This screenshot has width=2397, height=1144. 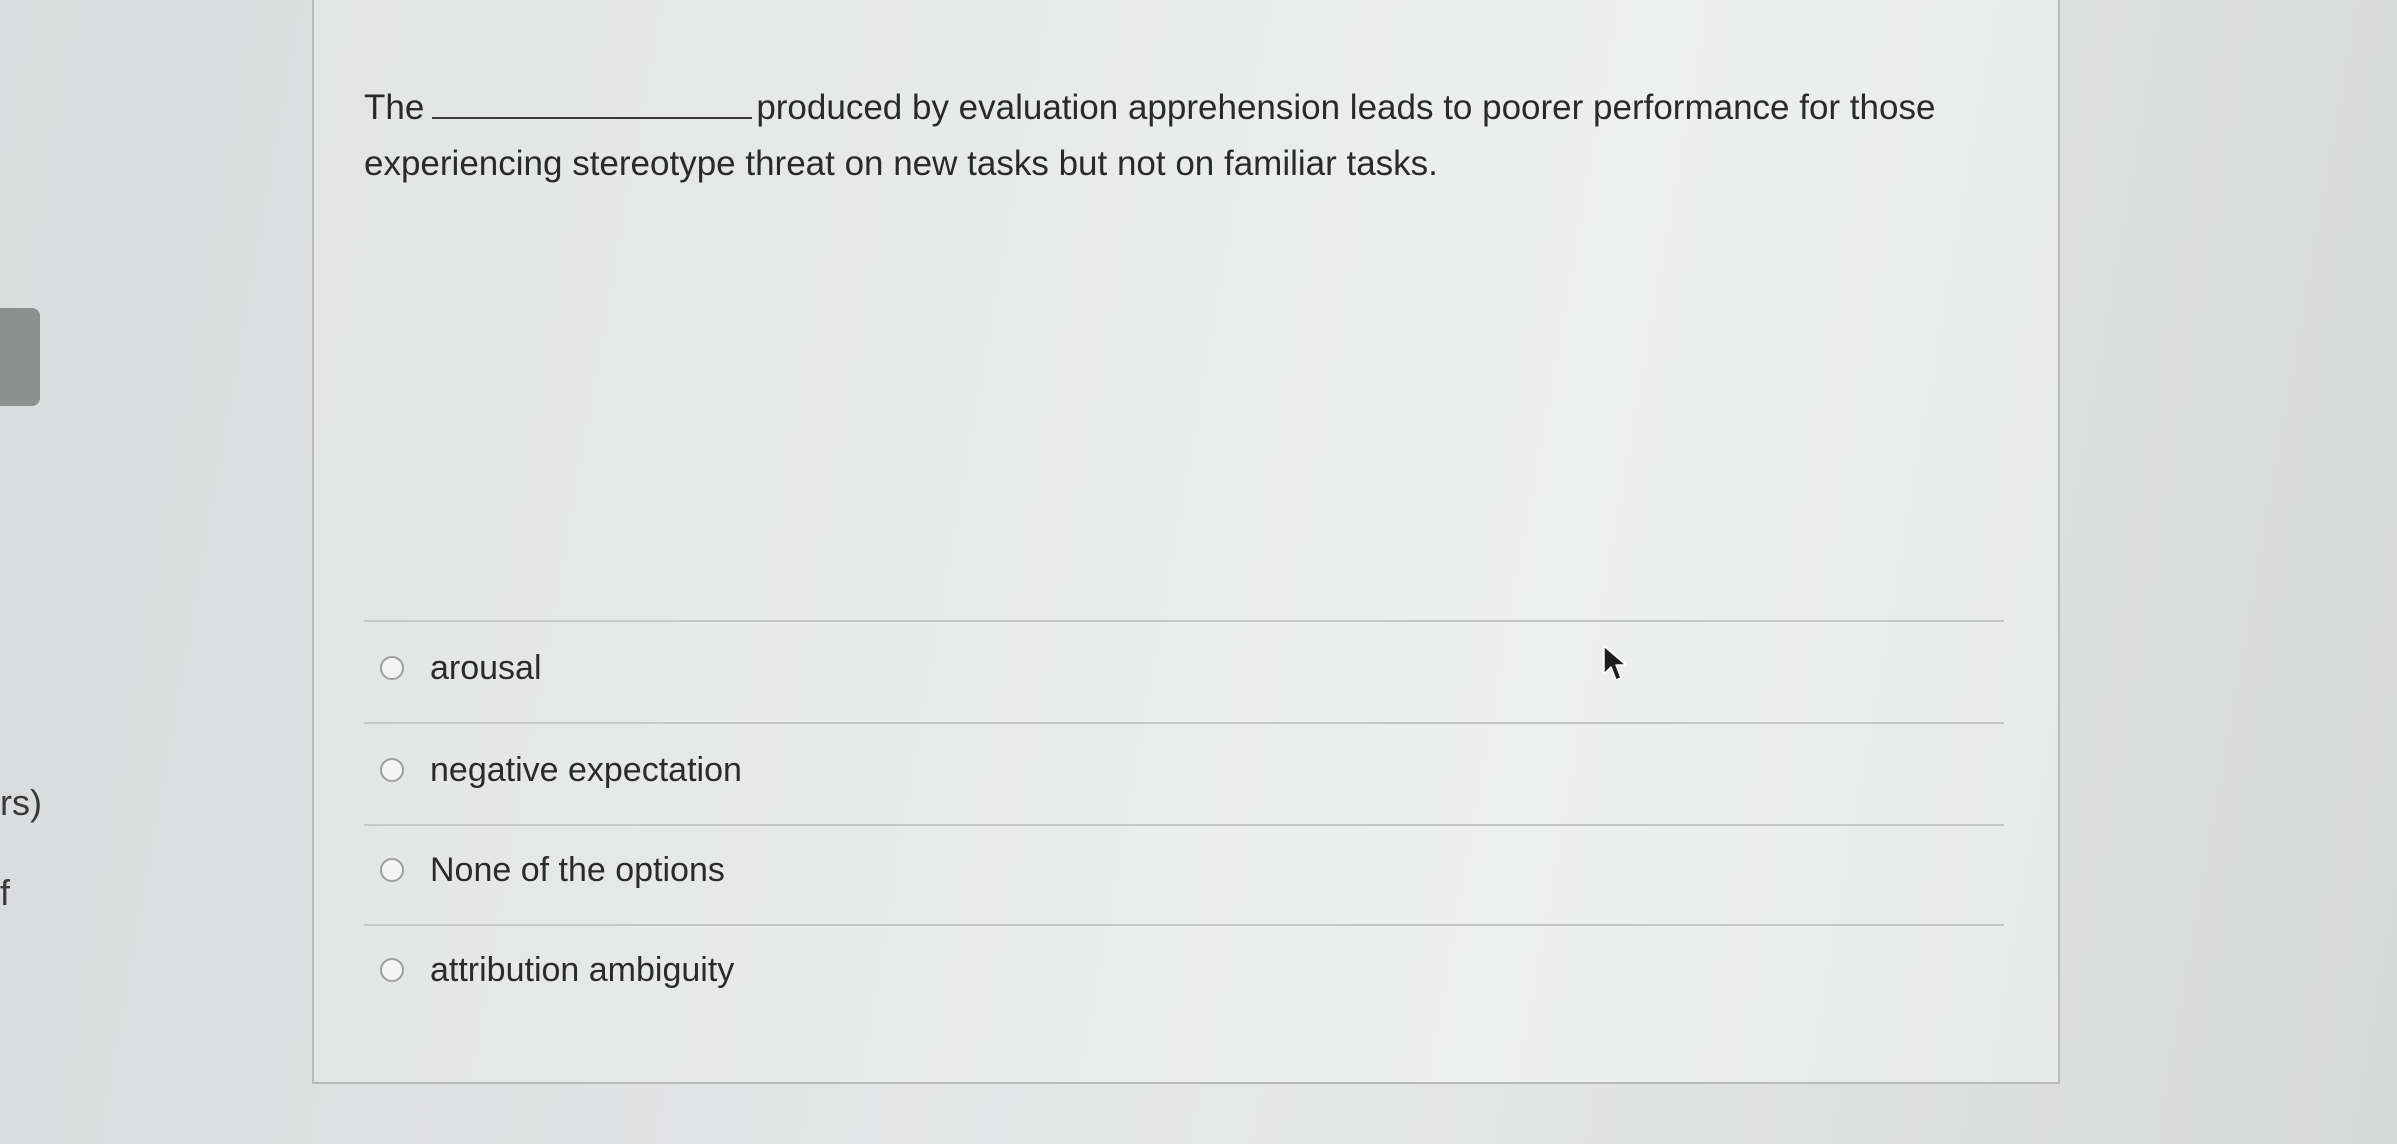 What do you see at coordinates (486, 667) in the screenshot?
I see `option-label: arousal` at bounding box center [486, 667].